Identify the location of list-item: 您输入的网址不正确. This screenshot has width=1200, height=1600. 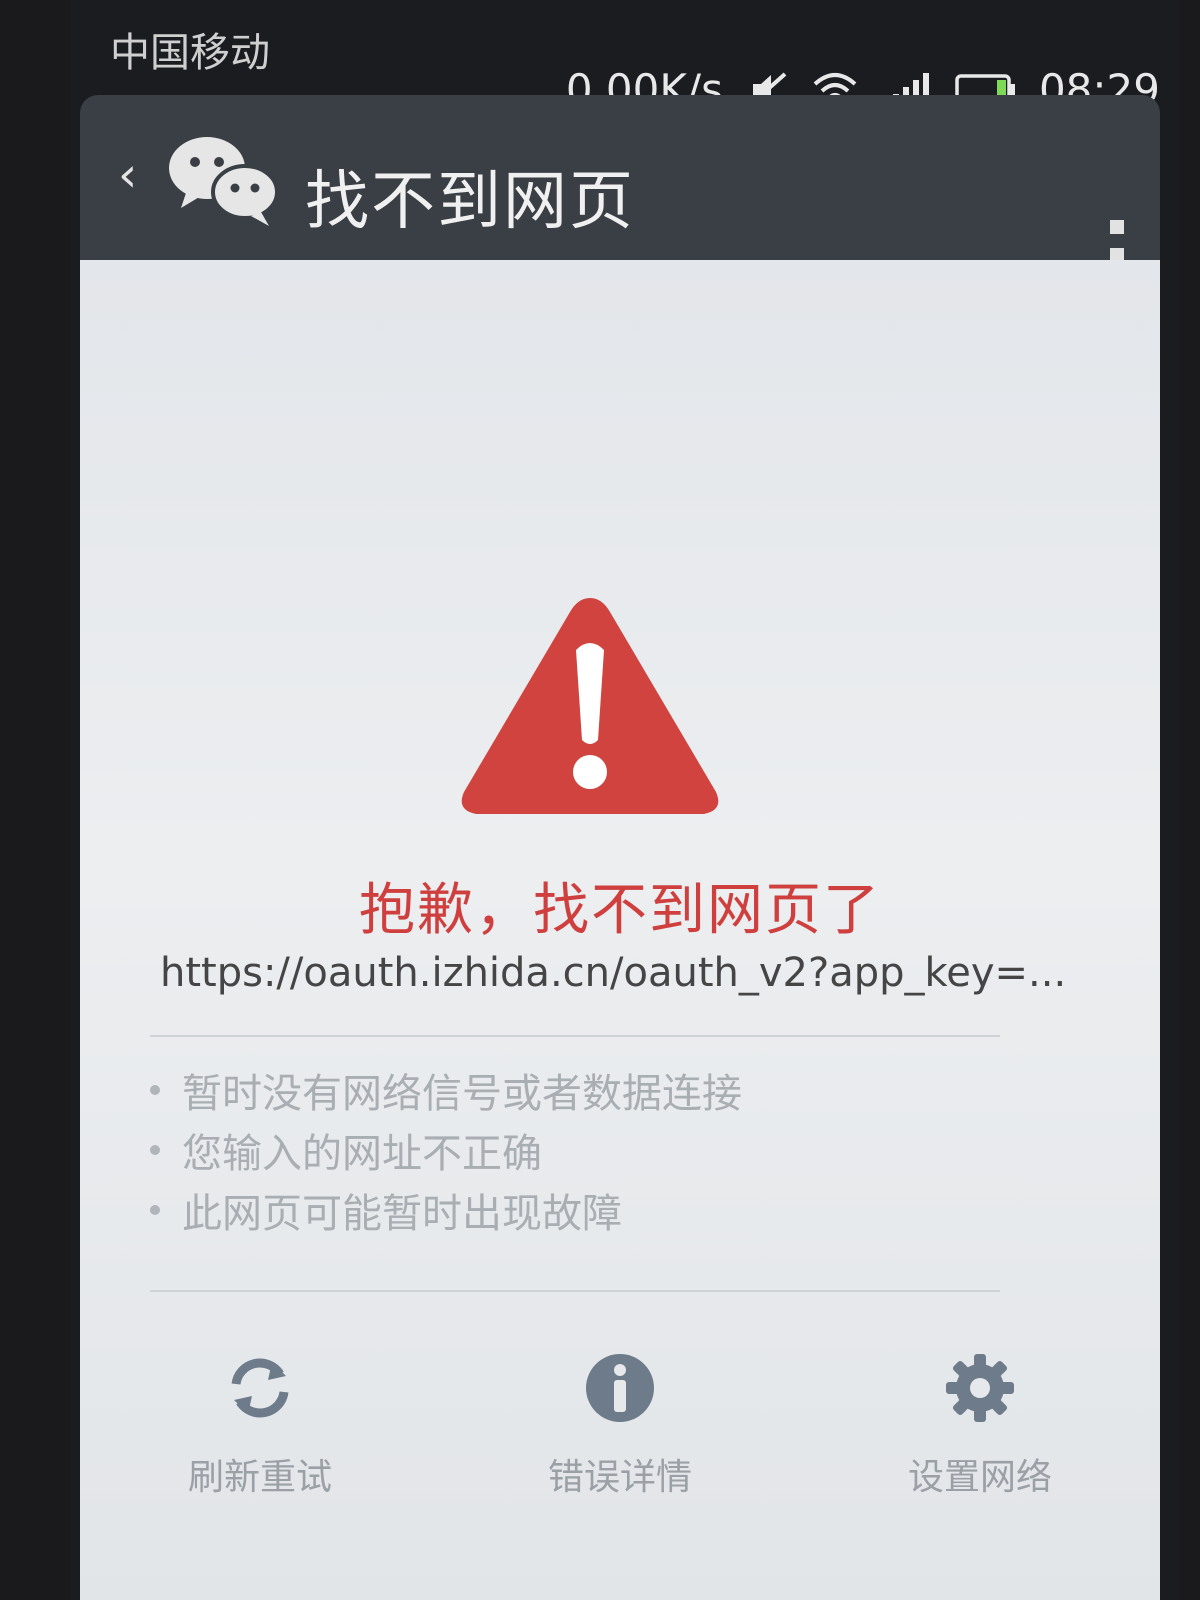
(446, 1150).